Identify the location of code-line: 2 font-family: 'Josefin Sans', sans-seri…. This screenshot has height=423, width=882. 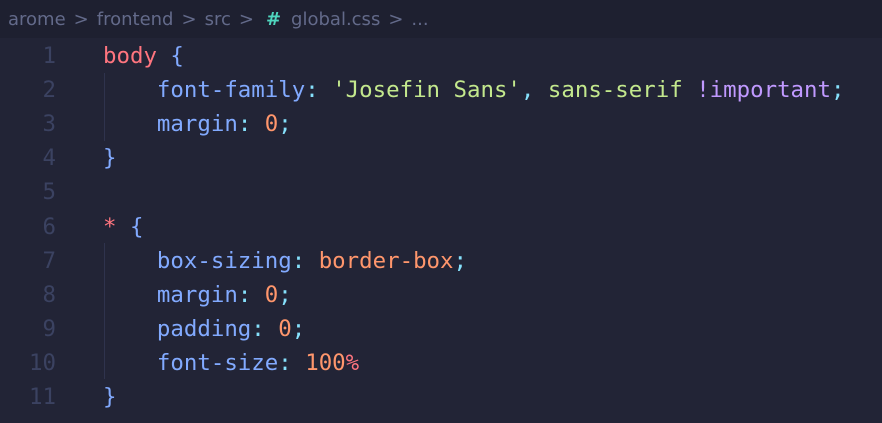
(441, 90).